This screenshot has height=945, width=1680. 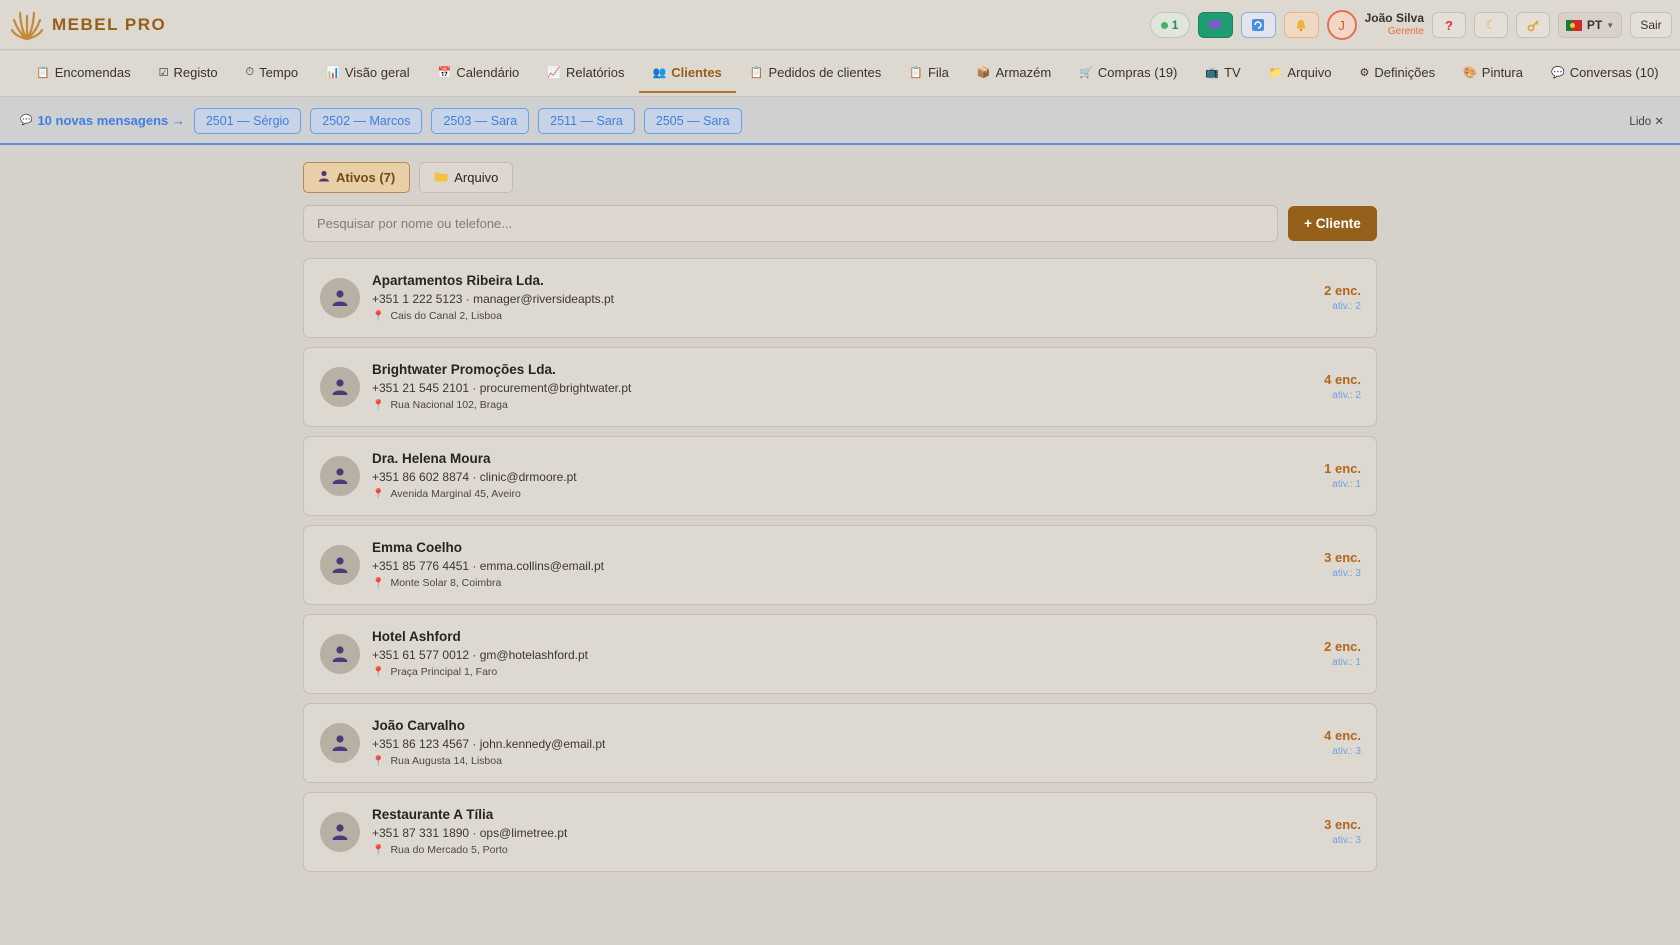 I want to click on monitor-icon, so click(x=1215, y=25).